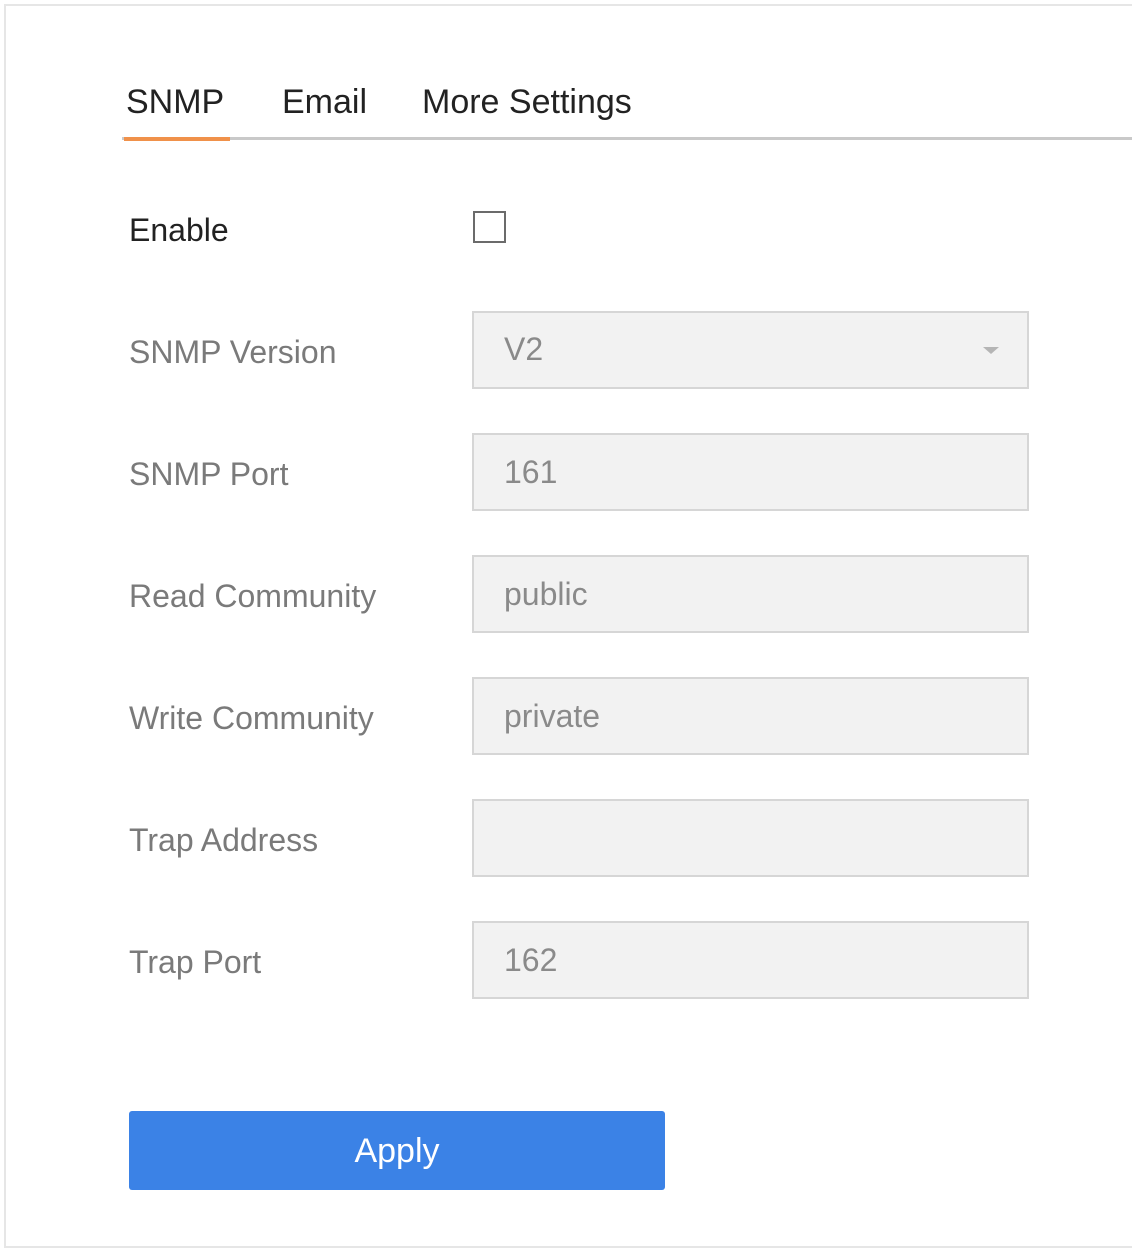  Describe the element at coordinates (324, 109) in the screenshot. I see `tab-email: Email` at that location.